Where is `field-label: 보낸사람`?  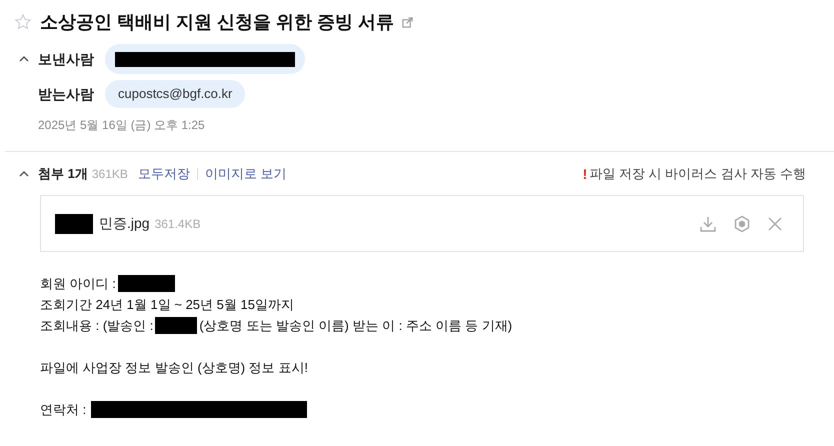
field-label: 보낸사람 is located at coordinates (66, 59).